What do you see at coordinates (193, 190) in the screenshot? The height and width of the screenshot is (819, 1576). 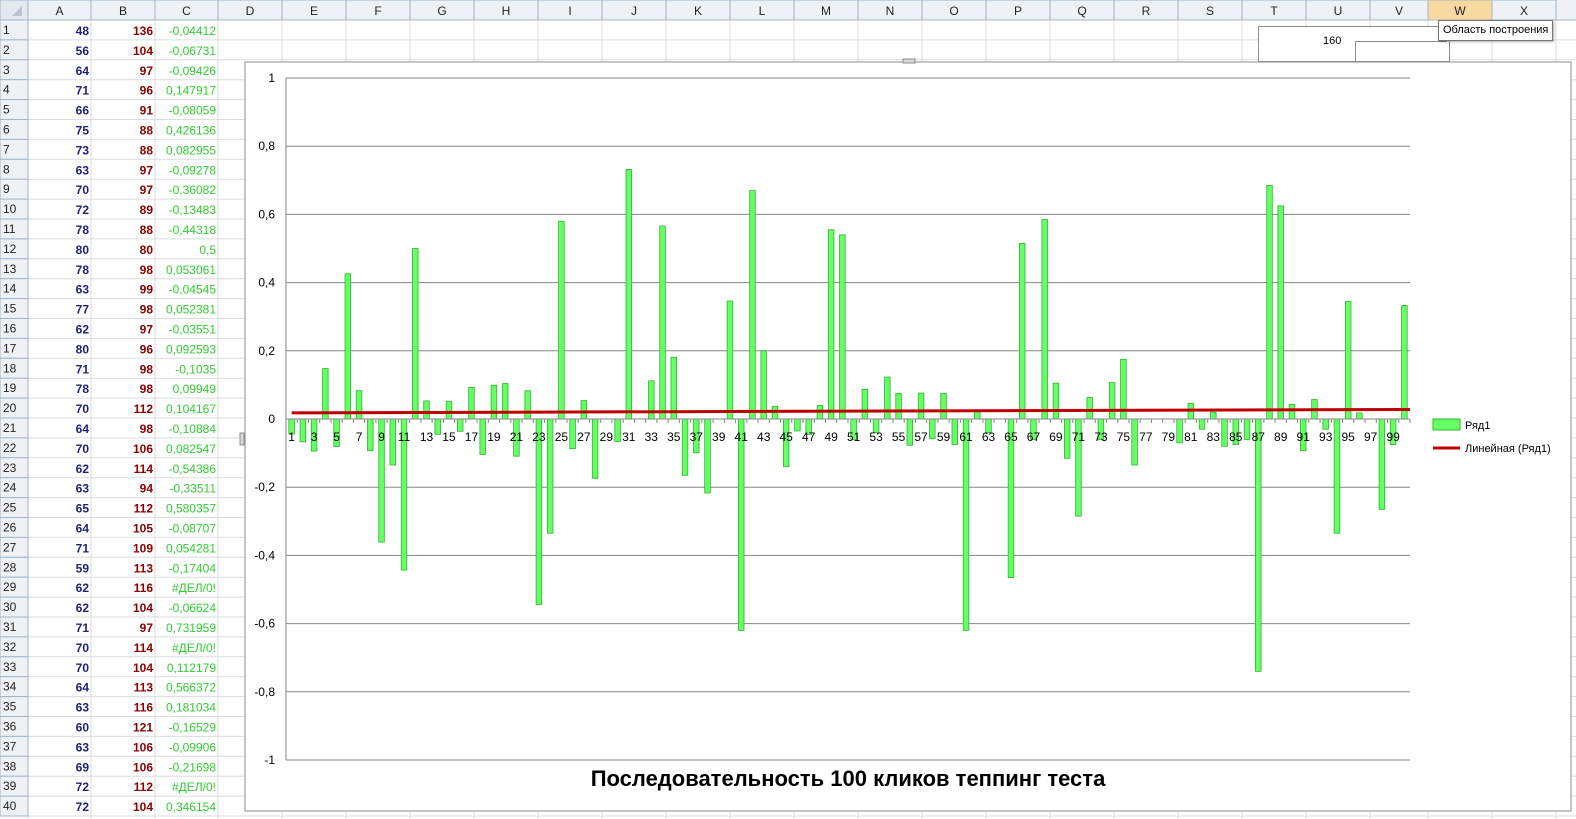 I see `cell-c: -0,36082` at bounding box center [193, 190].